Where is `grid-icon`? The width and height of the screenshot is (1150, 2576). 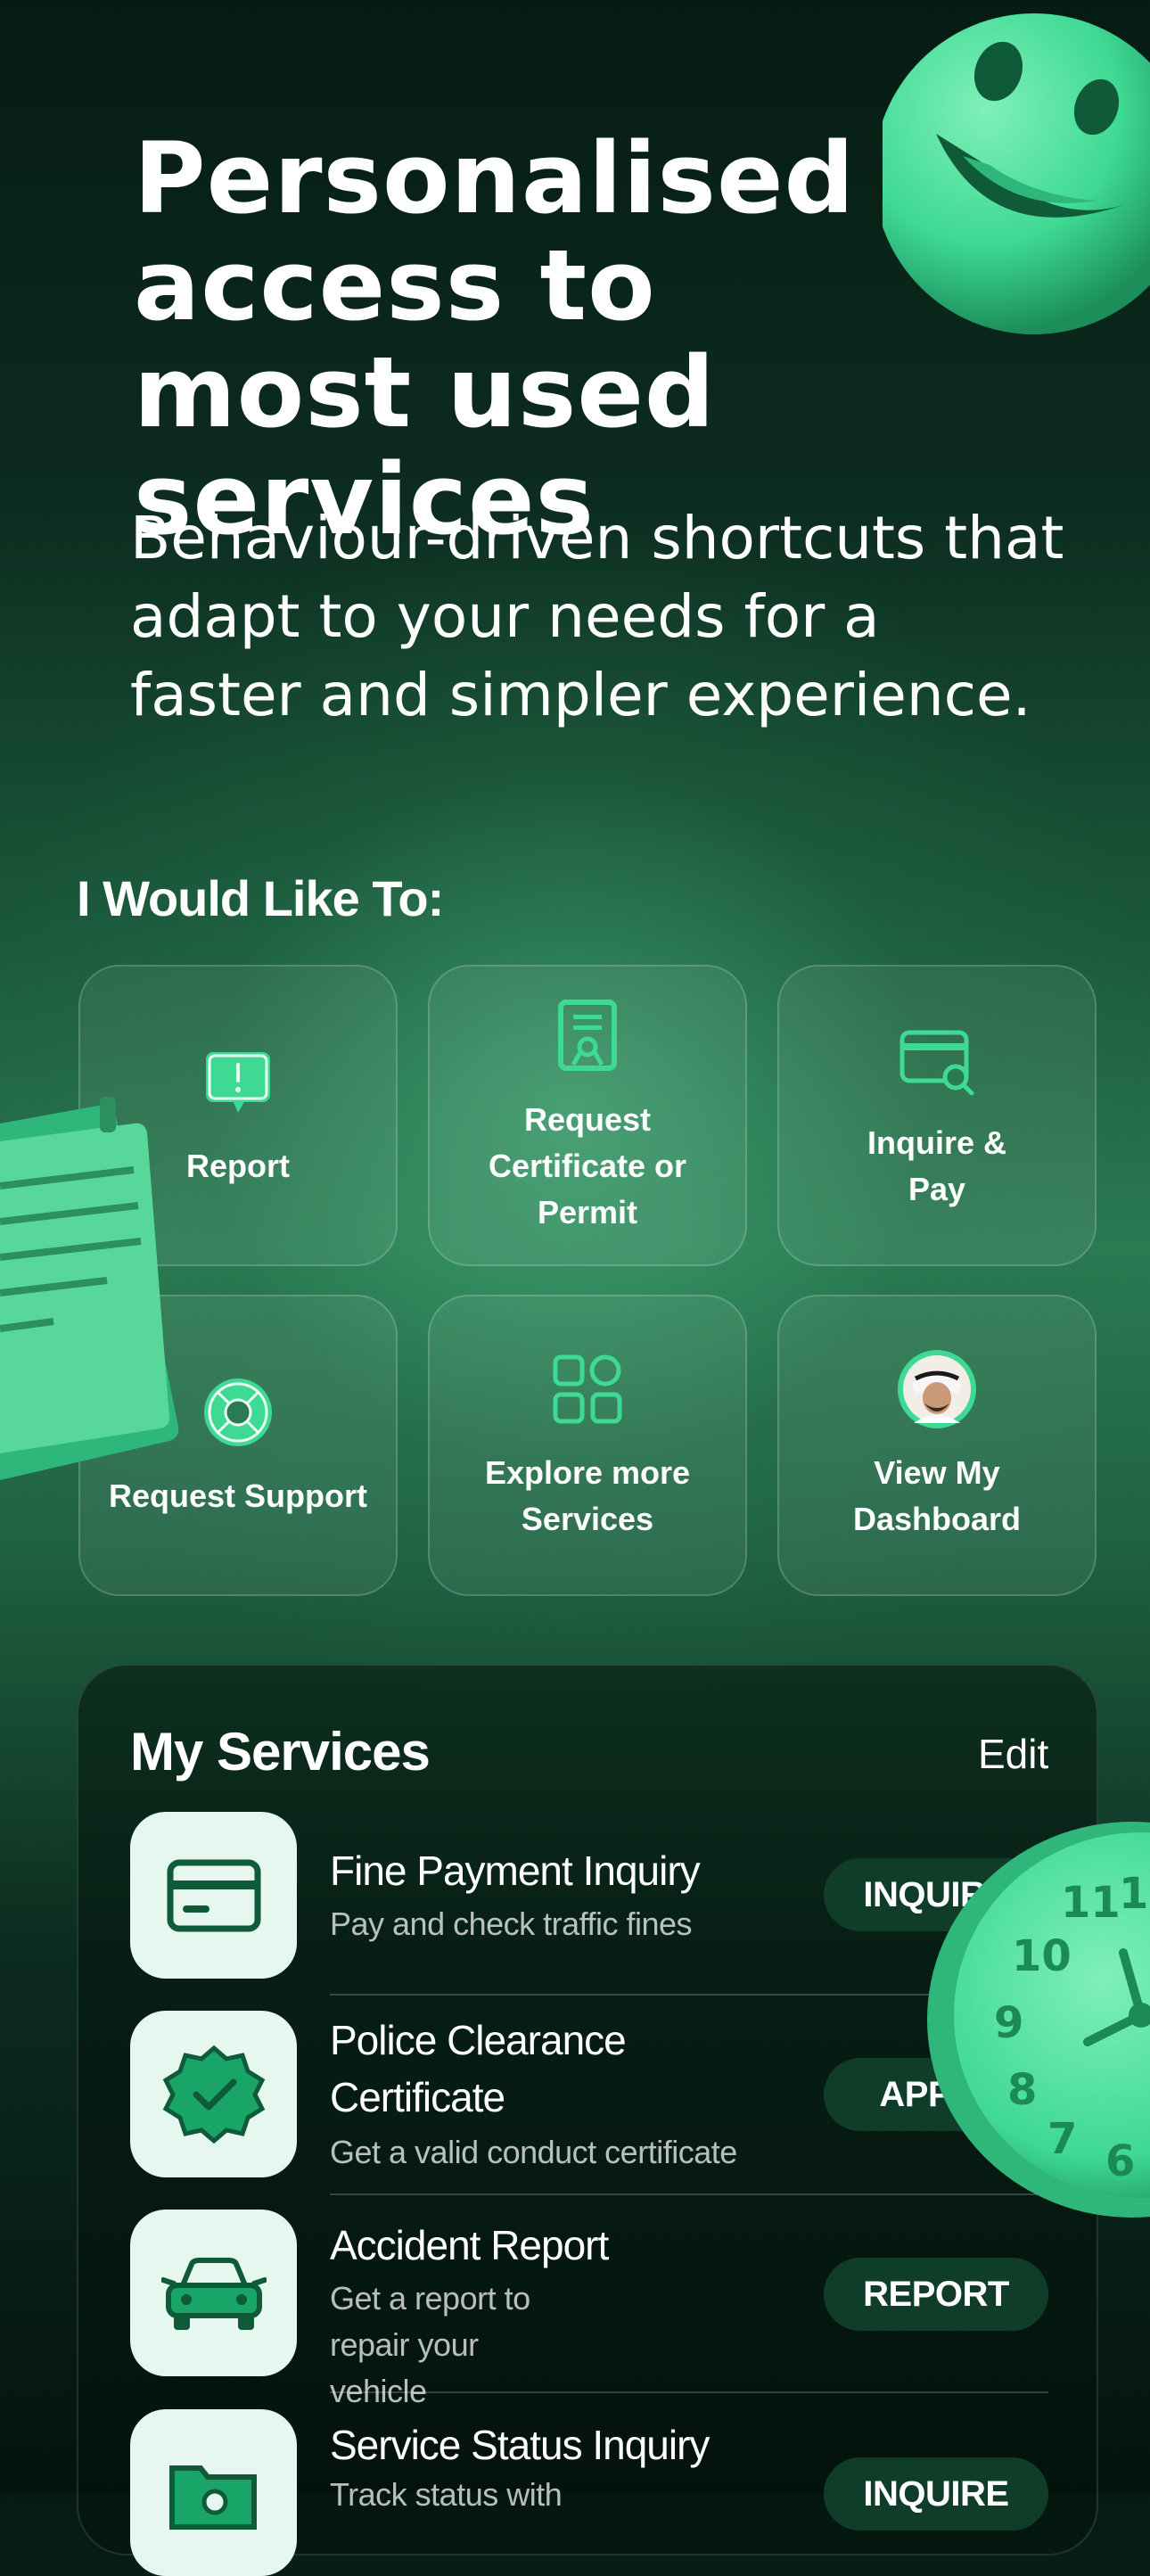
grid-icon is located at coordinates (587, 1389).